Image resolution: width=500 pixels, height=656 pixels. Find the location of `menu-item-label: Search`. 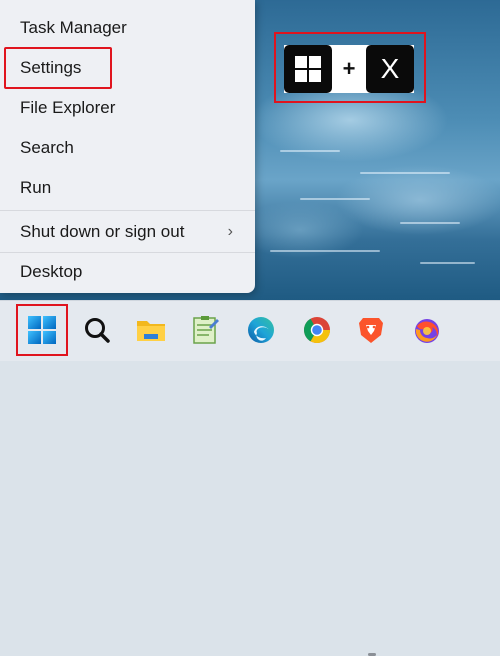

menu-item-label: Search is located at coordinates (47, 147).